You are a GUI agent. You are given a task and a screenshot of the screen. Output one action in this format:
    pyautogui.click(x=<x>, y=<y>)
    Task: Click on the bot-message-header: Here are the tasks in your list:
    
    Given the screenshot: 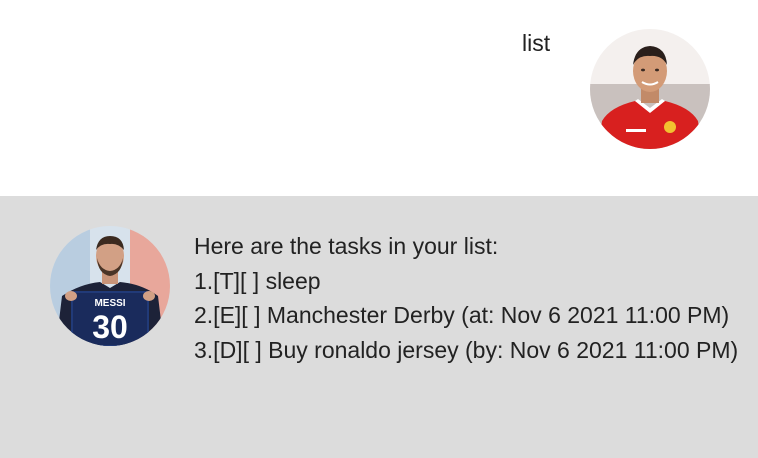 What is the action you would take?
    pyautogui.click(x=346, y=246)
    